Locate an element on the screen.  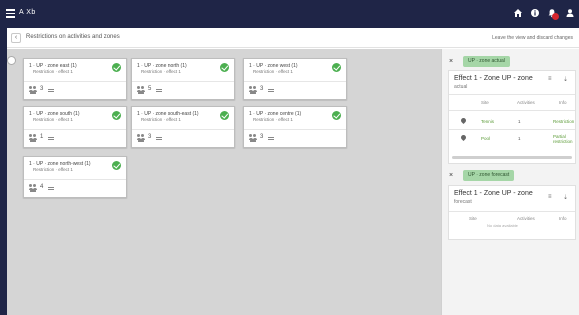
collapse-handle is located at coordinates (11, 60).